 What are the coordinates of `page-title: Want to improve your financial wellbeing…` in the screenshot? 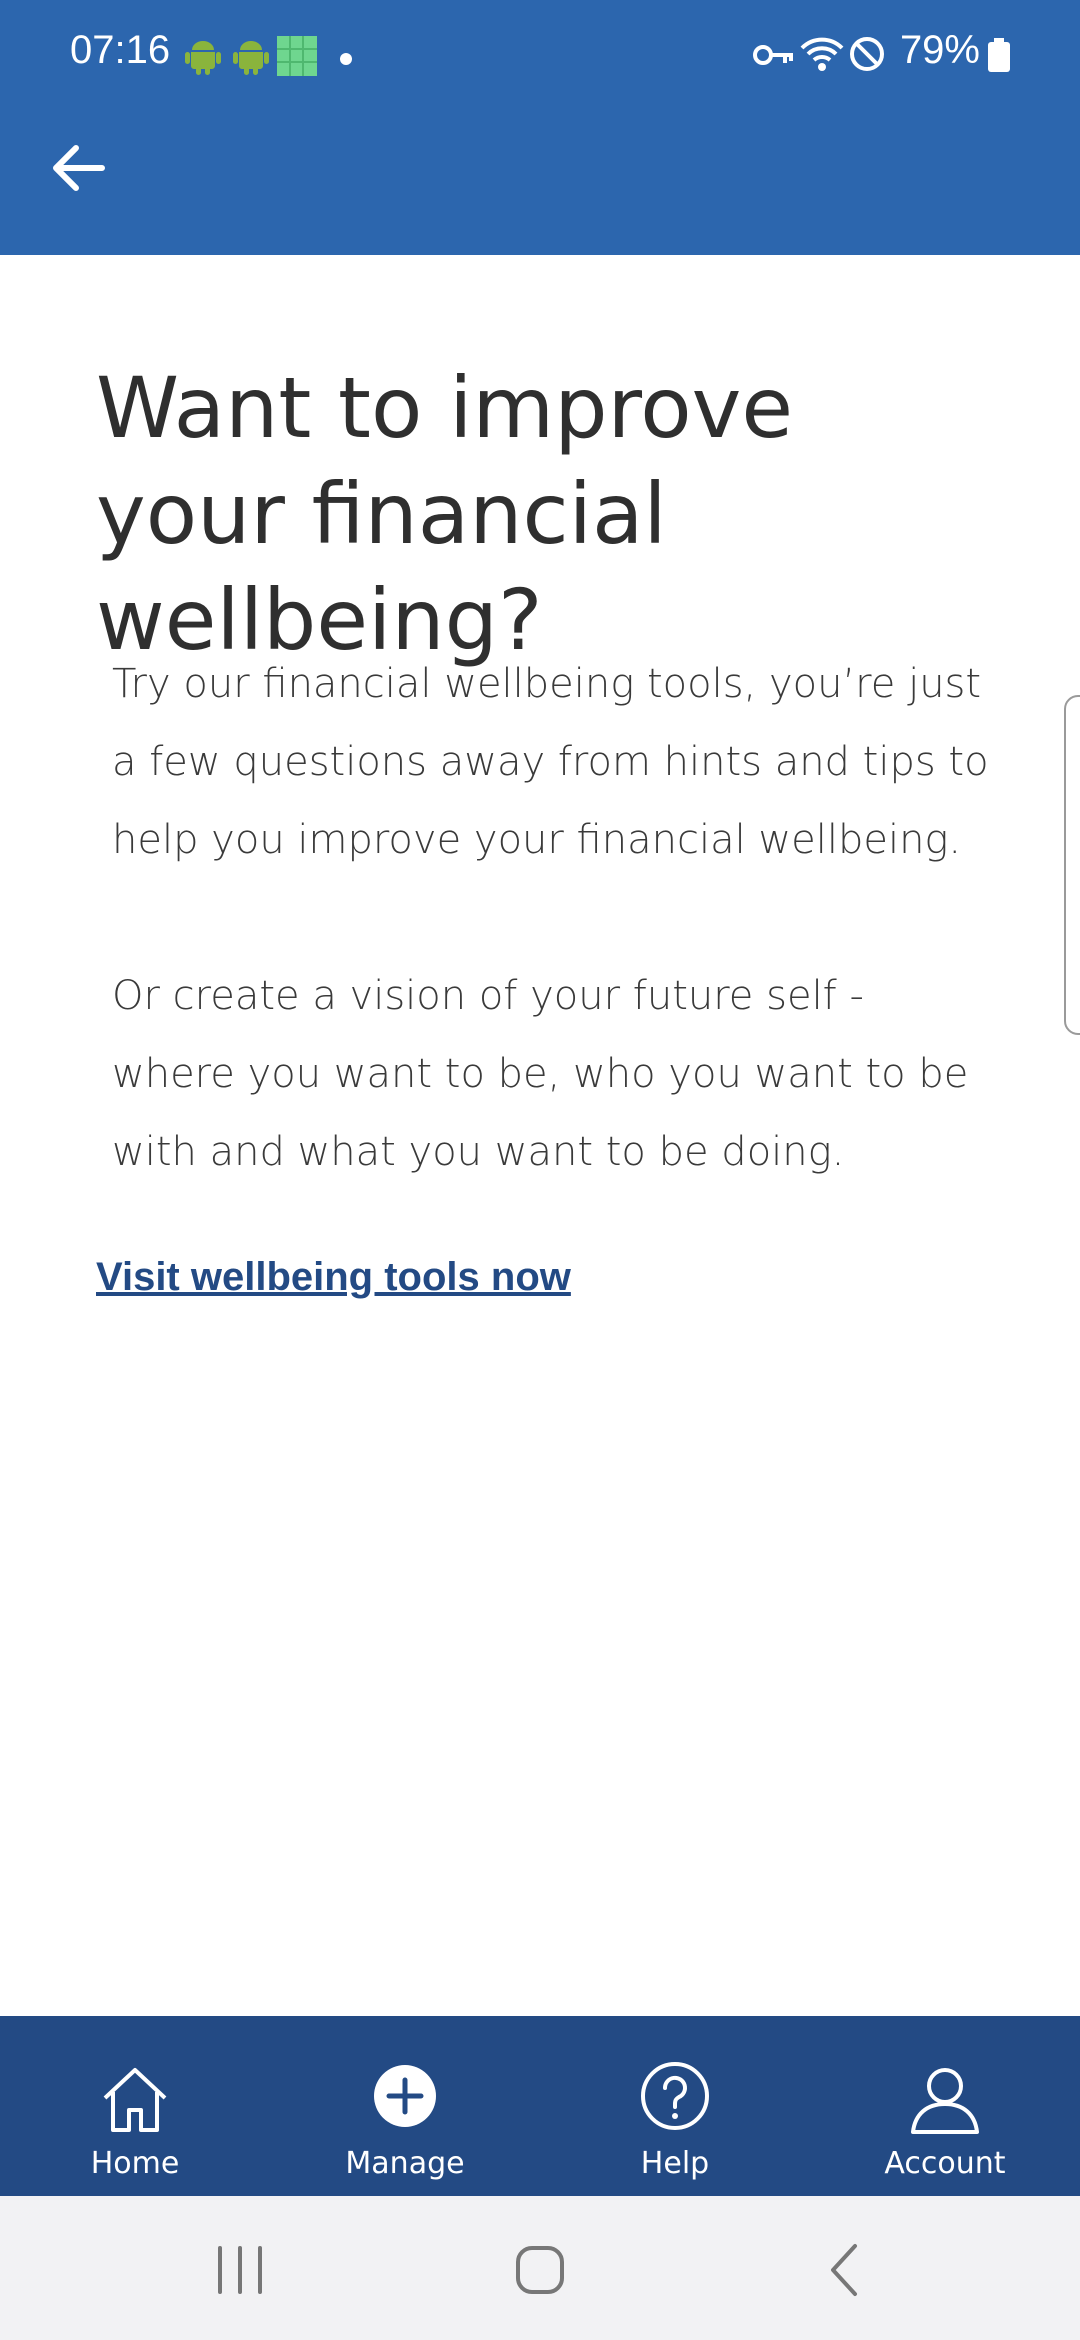 It's located at (445, 514).